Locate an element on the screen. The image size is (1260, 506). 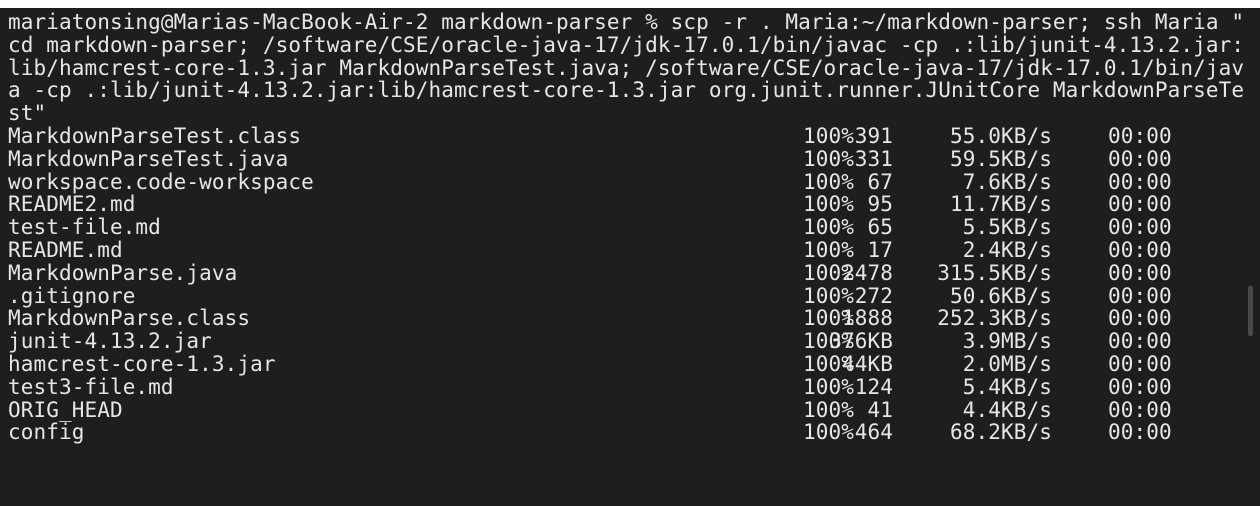
transfer-row: config 100% 464 68.2KB/s 00:00 is located at coordinates (608, 432).